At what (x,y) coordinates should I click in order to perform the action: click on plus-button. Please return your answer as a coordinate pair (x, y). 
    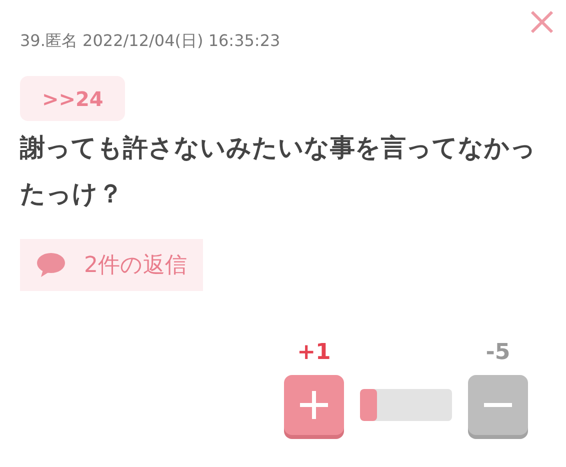
    Looking at the image, I should click on (314, 405).